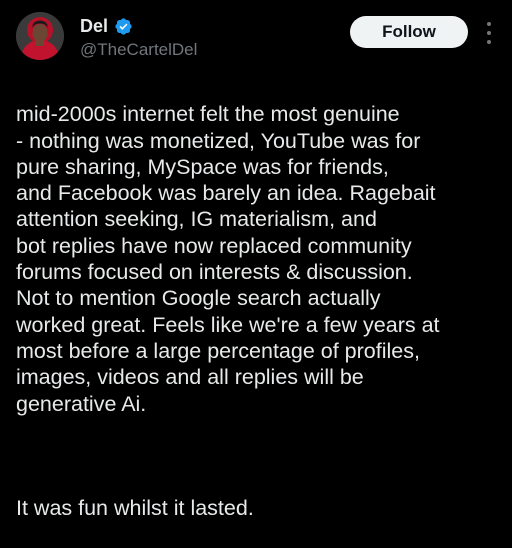 The width and height of the screenshot is (512, 548). I want to click on user-avatar-icon, so click(40, 36).